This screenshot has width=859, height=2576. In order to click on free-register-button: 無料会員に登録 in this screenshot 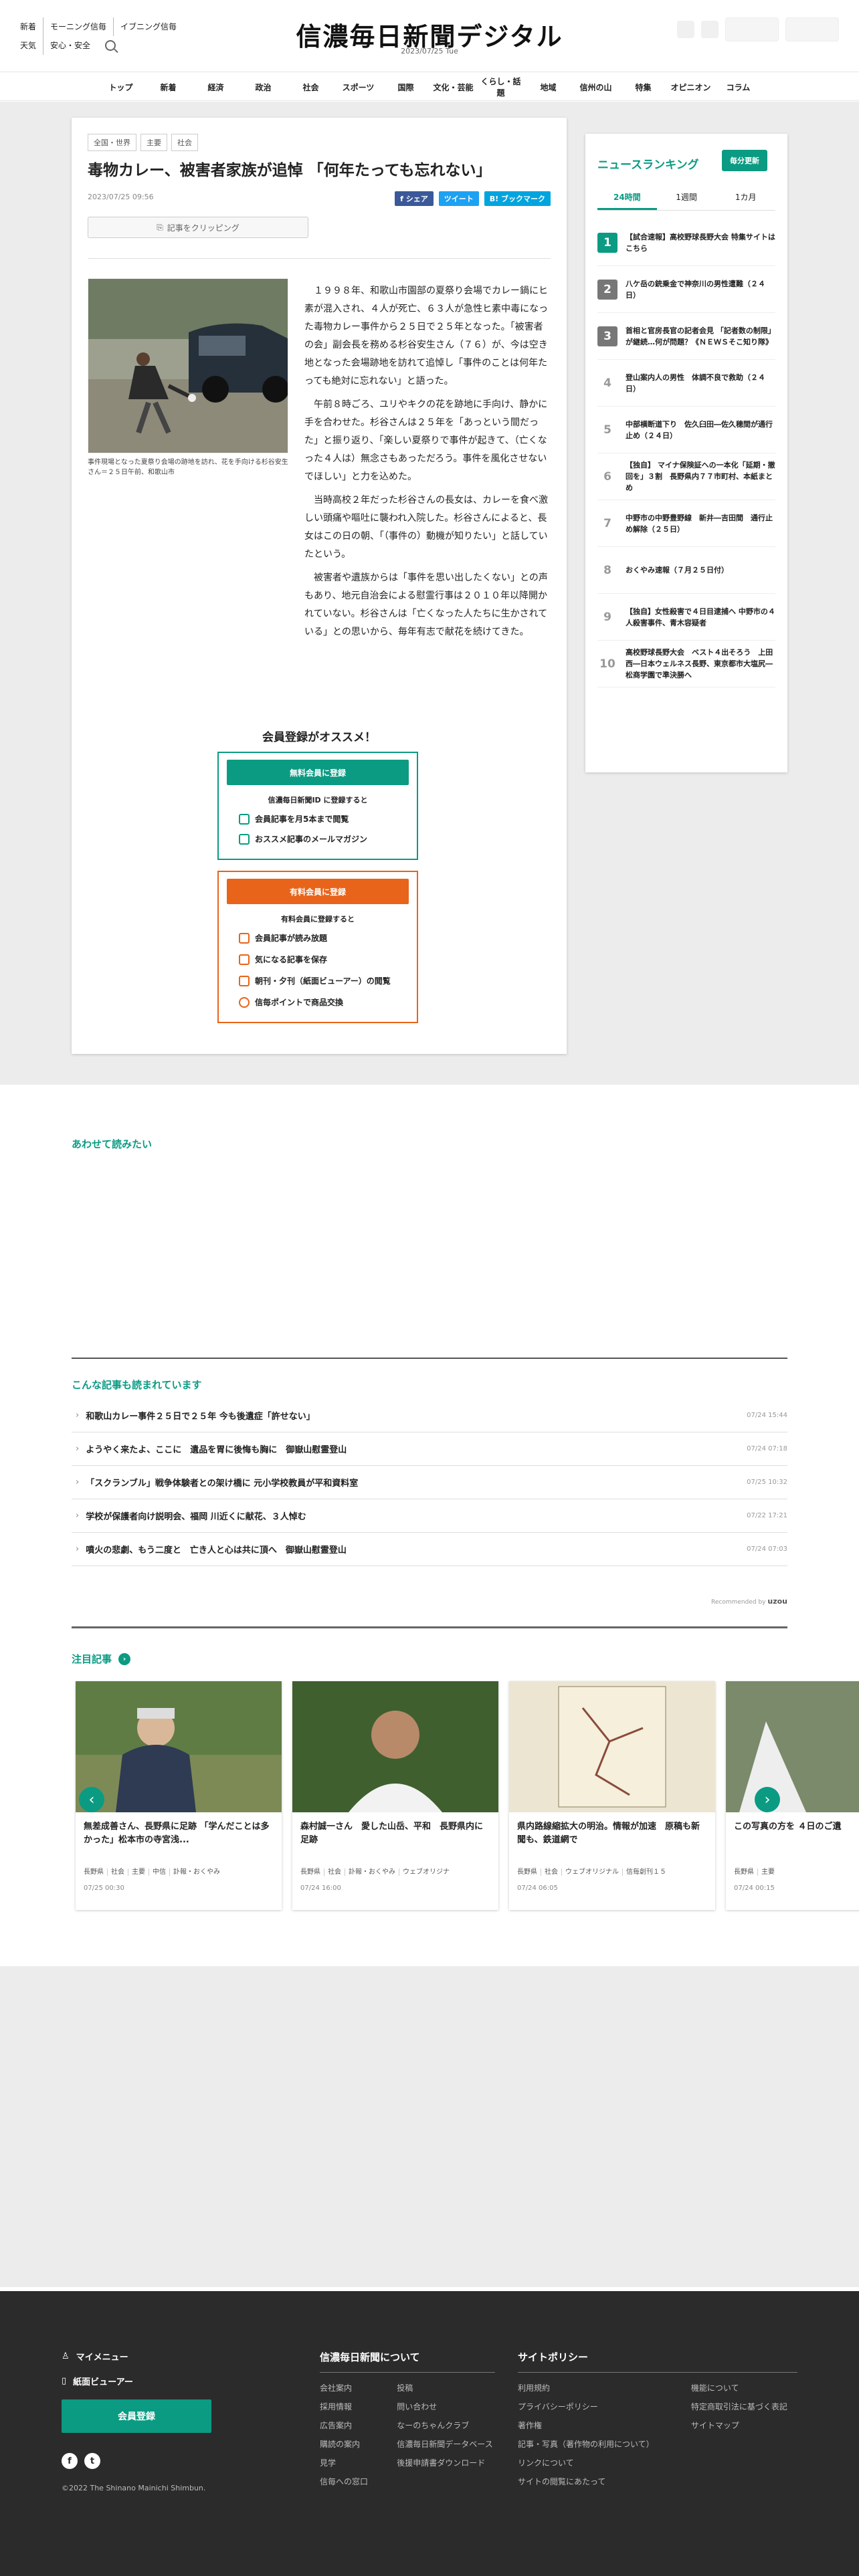, I will do `click(318, 773)`.